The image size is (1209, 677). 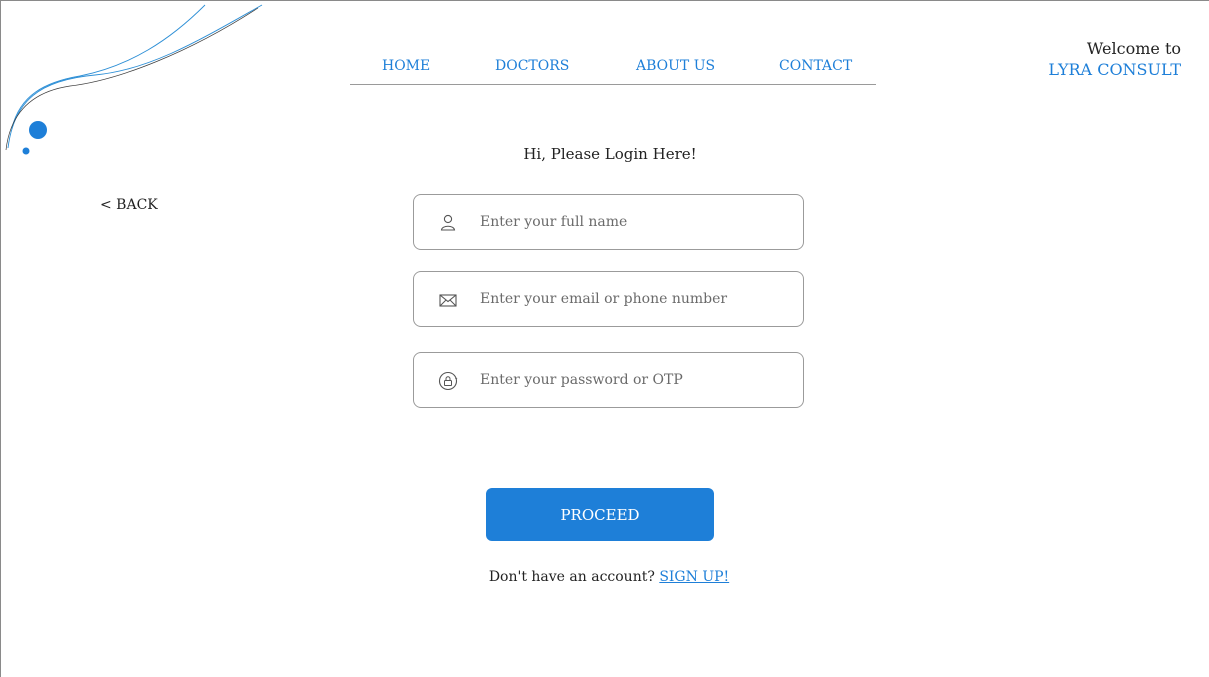 I want to click on nav-item-doctors: DOCTORS, so click(x=532, y=66).